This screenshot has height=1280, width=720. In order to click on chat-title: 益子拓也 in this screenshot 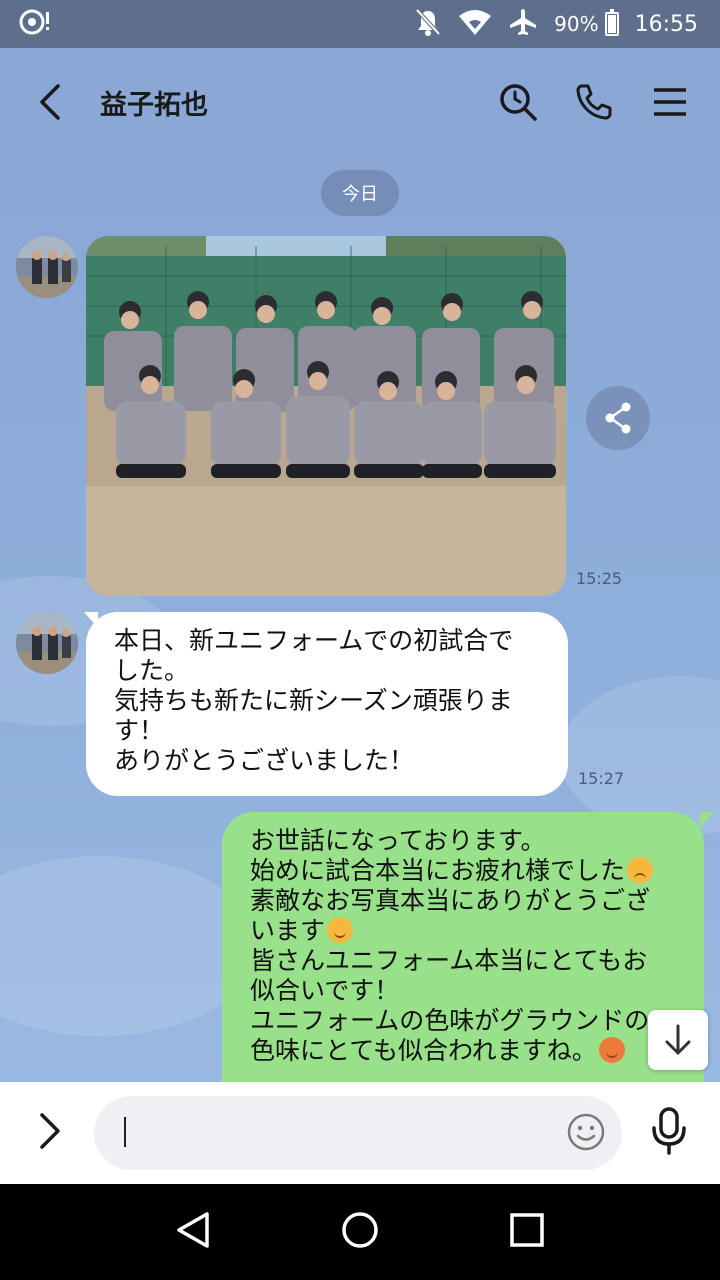, I will do `click(154, 105)`.